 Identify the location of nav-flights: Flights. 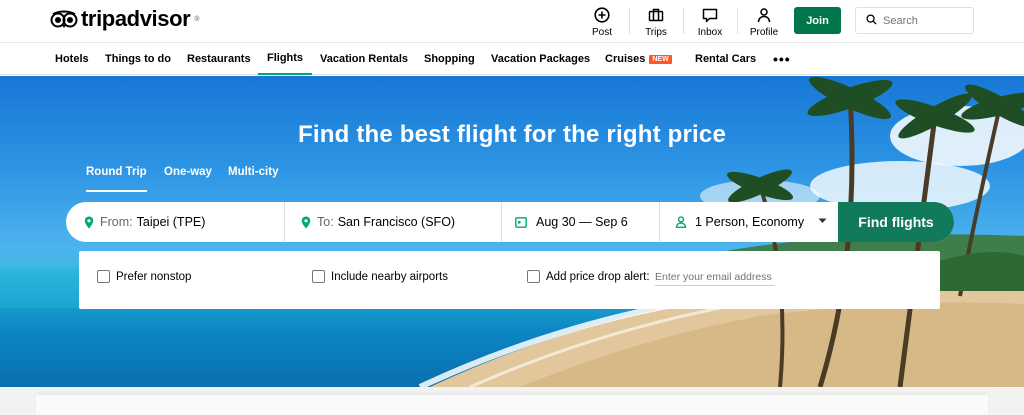
(285, 59).